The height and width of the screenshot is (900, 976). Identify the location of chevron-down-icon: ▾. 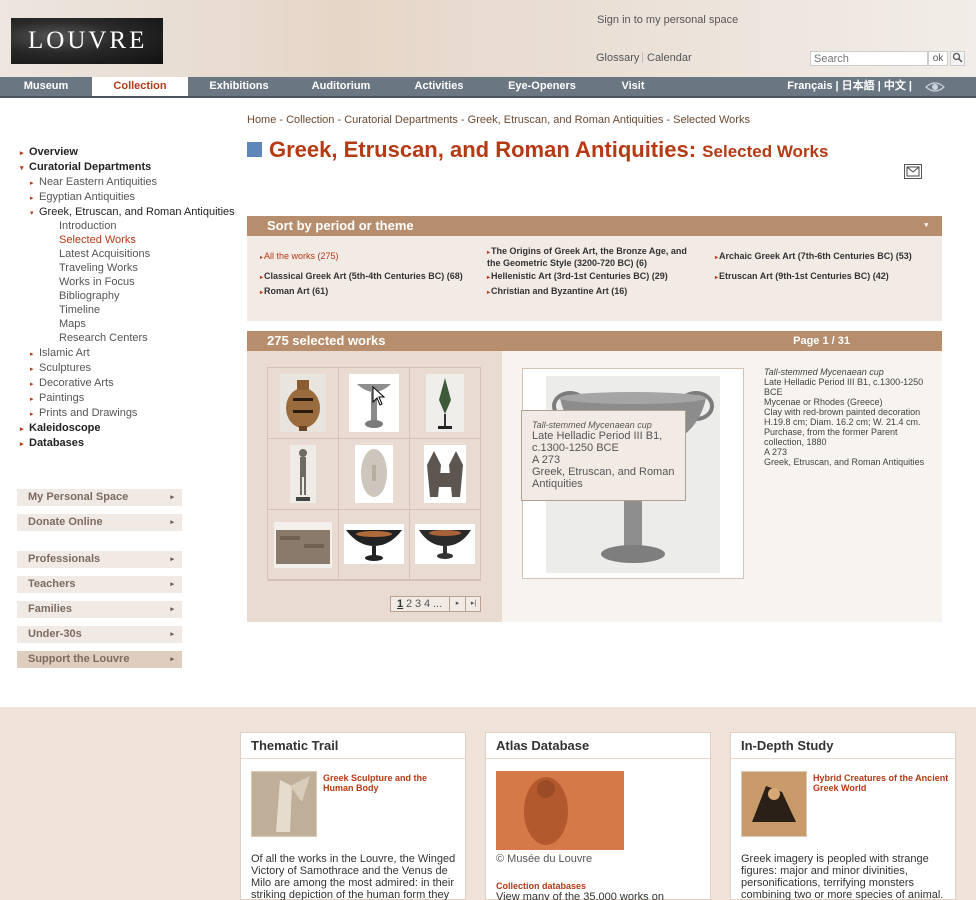
(926, 226).